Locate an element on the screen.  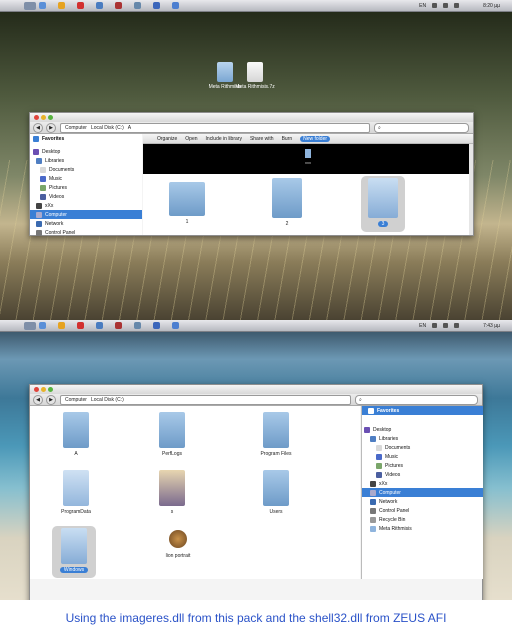
breadcrumb: Computer Local Disk (C:) is located at coordinates (205, 399).